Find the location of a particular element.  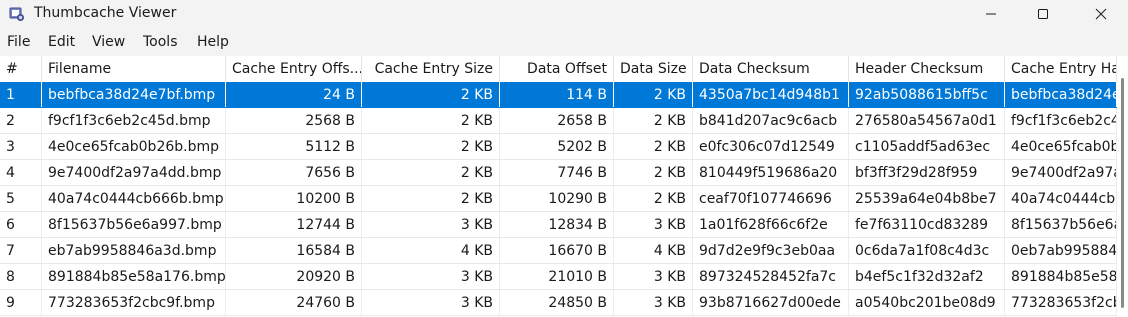

cell-filename: 891884b85e58a176.bmp is located at coordinates (134, 276).